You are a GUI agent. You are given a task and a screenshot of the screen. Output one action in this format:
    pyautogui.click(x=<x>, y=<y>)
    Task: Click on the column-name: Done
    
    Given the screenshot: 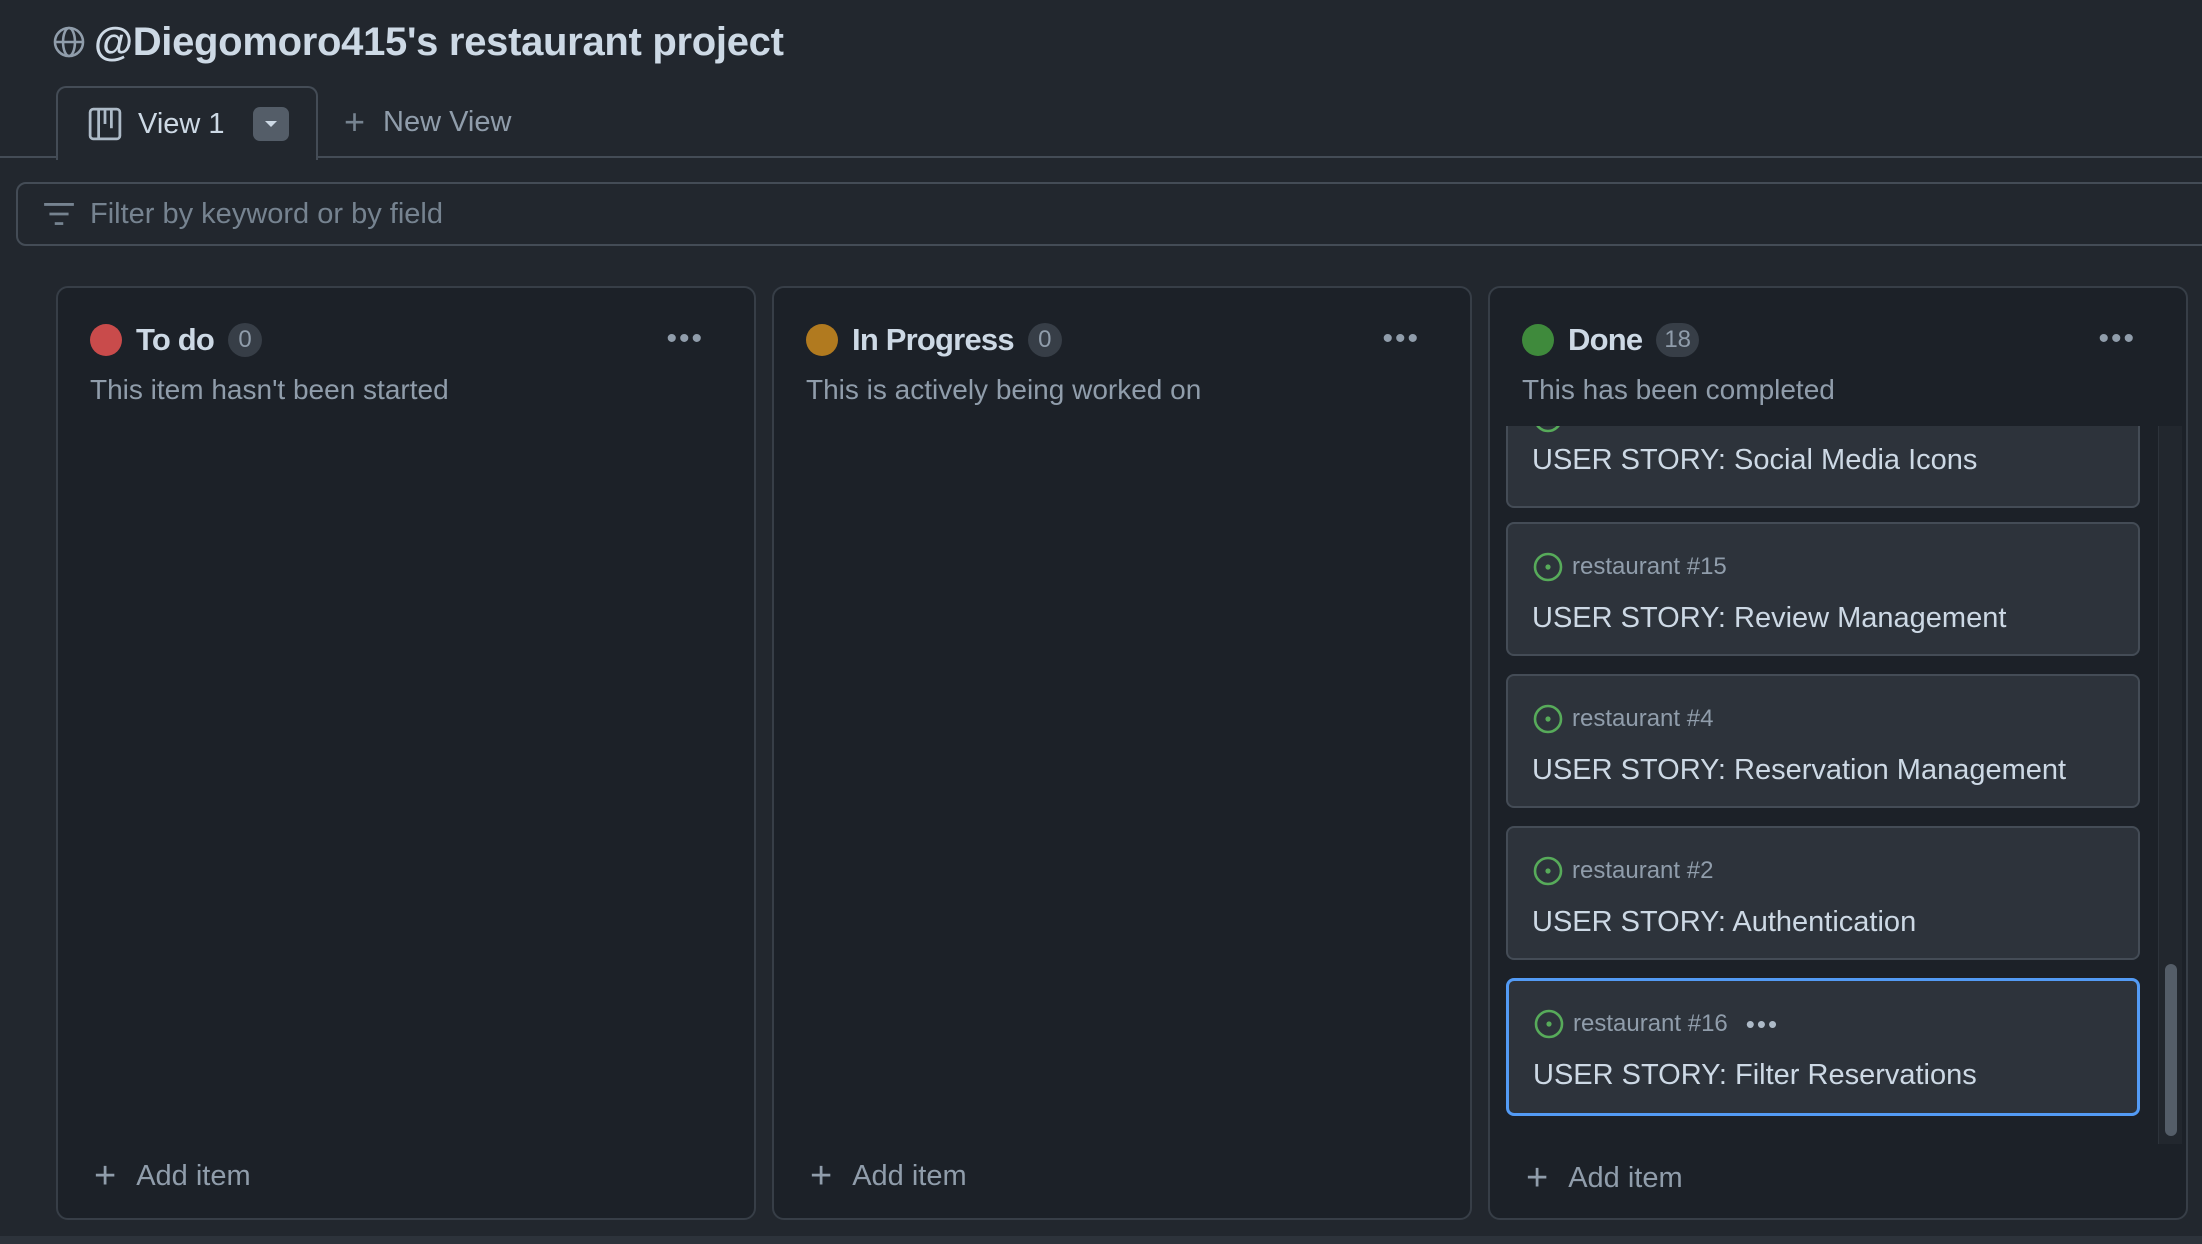 What is the action you would take?
    pyautogui.click(x=1605, y=339)
    